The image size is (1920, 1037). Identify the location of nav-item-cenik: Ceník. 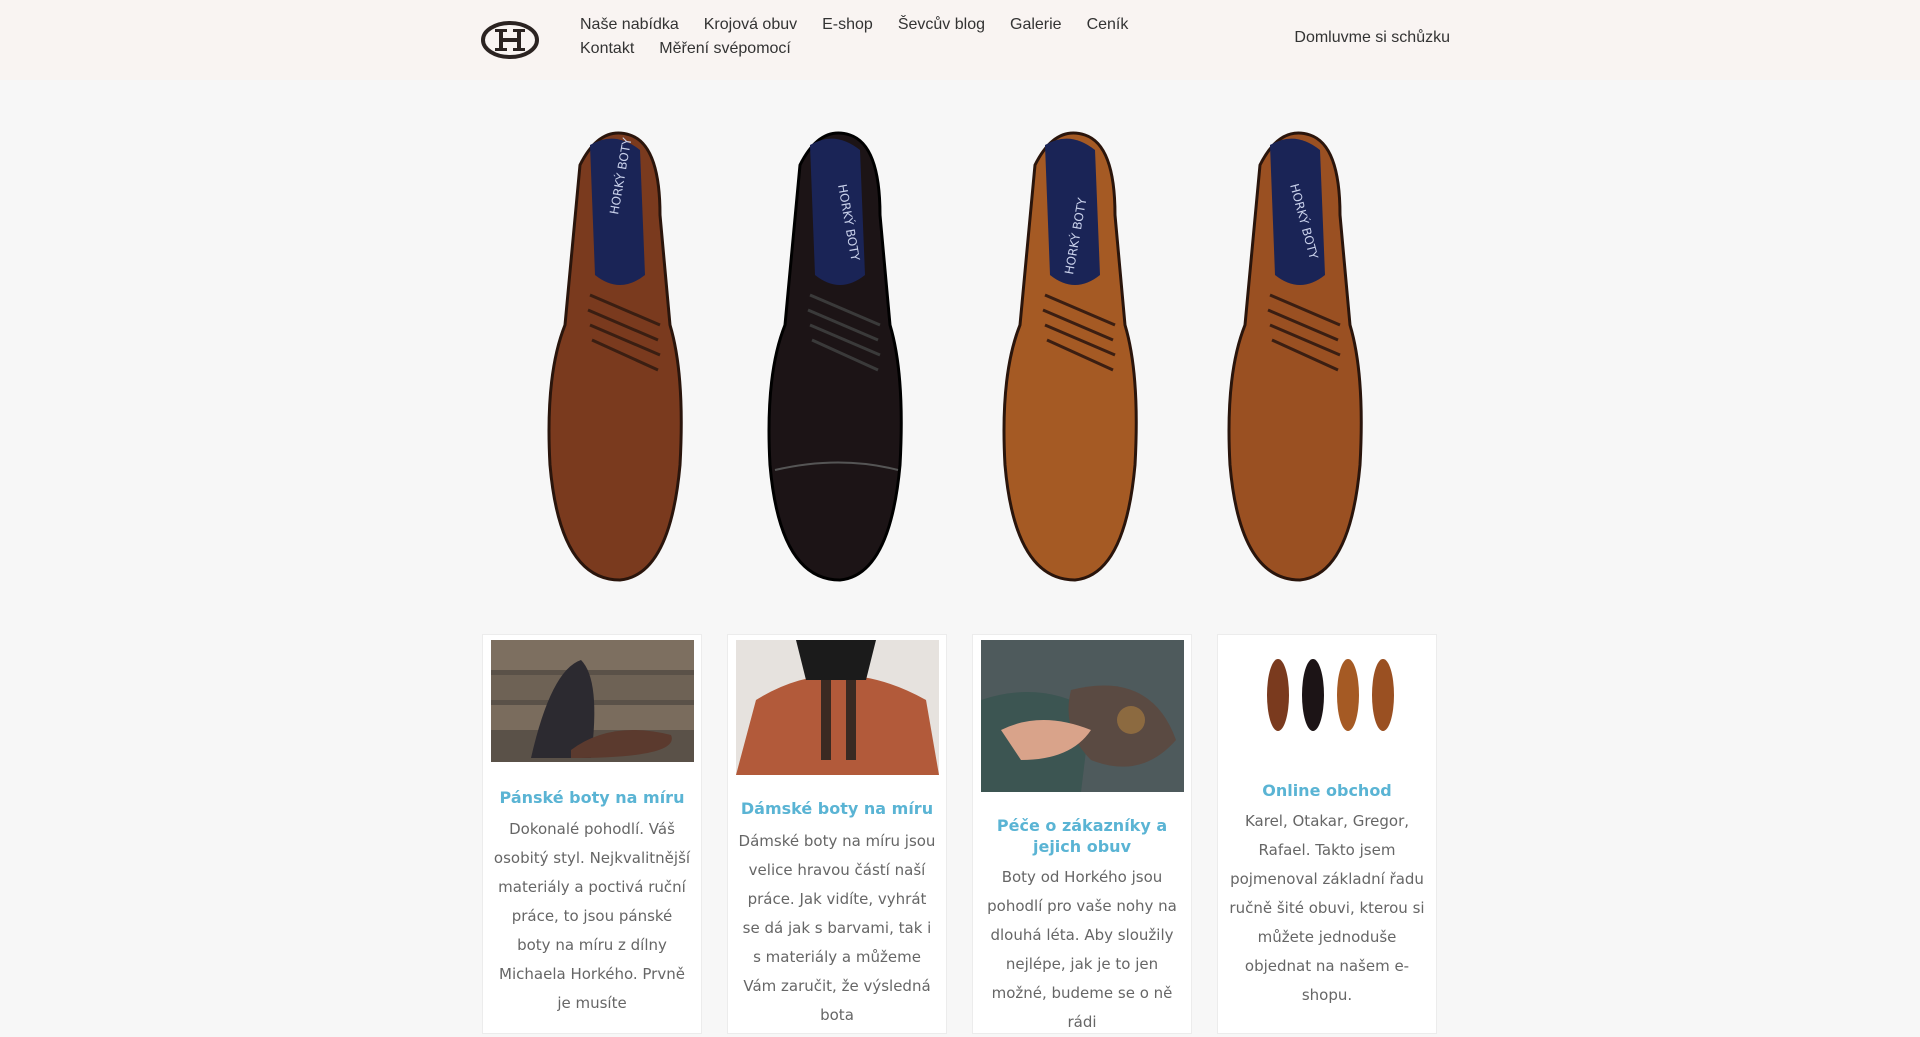
(1108, 25).